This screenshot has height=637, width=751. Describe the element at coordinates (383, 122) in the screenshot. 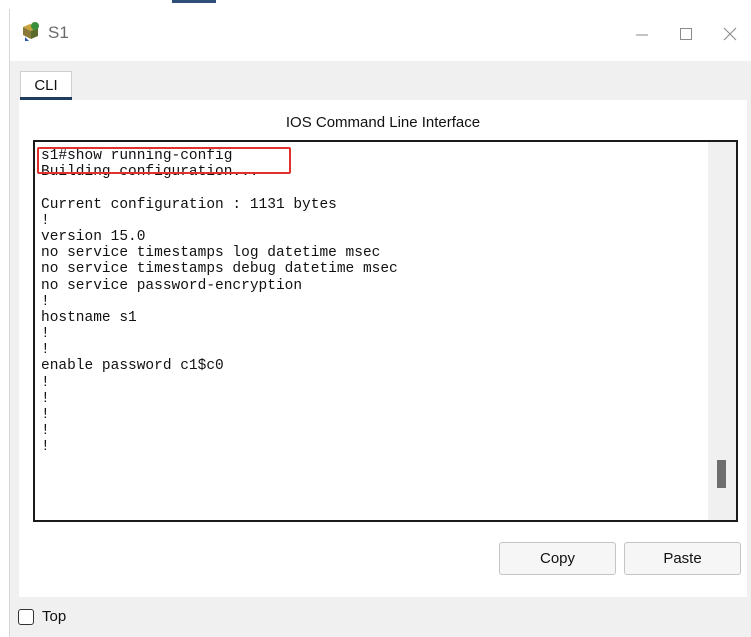

I see `panel-title: IOS Command Line Interface` at that location.